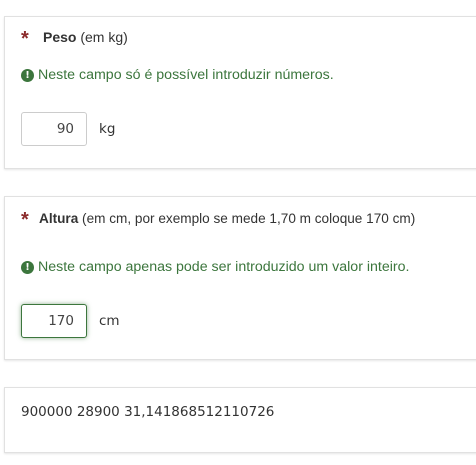 The height and width of the screenshot is (465, 476). I want to click on altura-input, so click(54, 321).